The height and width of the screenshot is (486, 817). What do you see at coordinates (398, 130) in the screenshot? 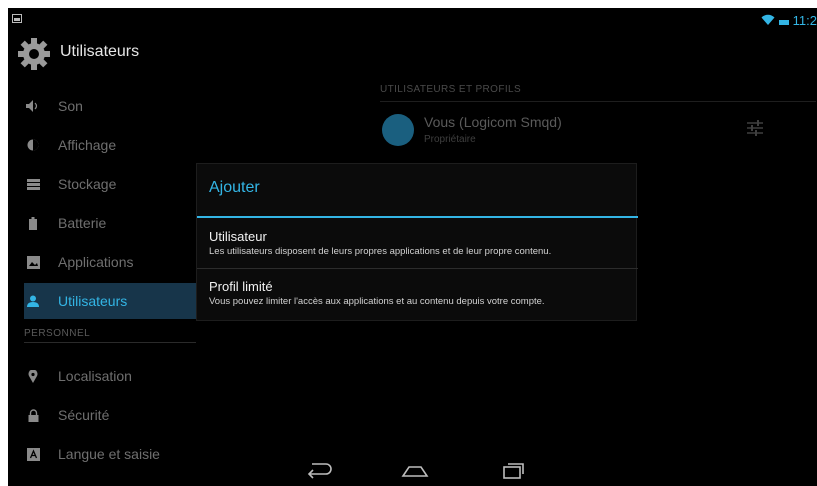
I see `avatar` at bounding box center [398, 130].